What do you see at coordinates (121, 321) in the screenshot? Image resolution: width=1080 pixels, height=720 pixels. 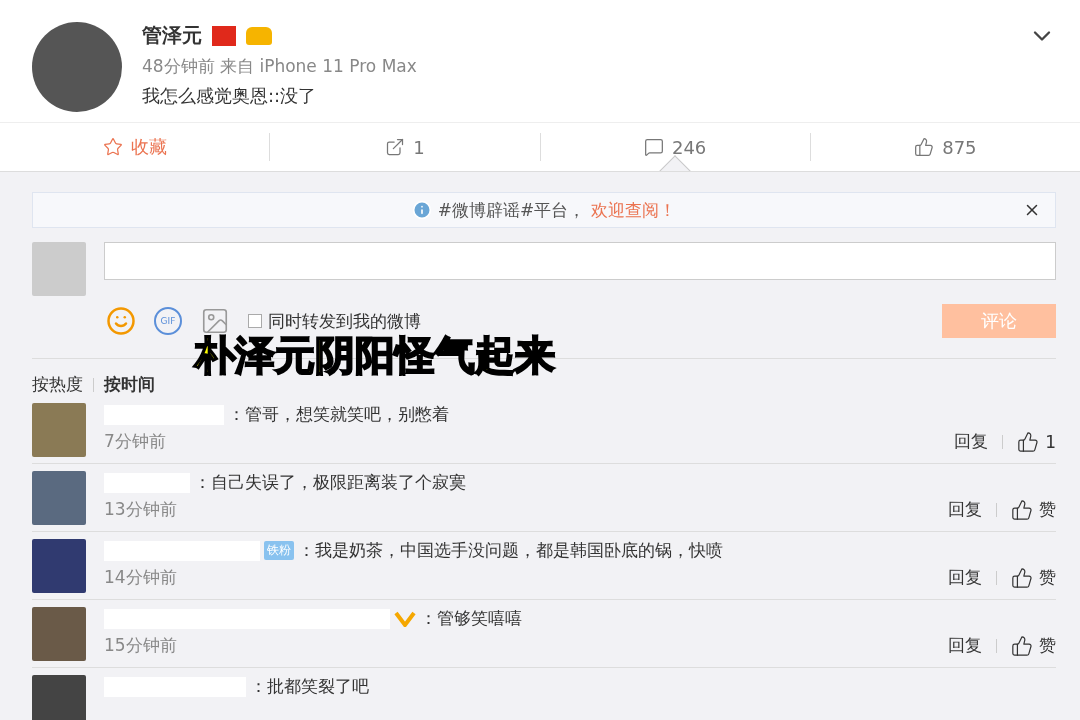 I see `emoji-icon` at bounding box center [121, 321].